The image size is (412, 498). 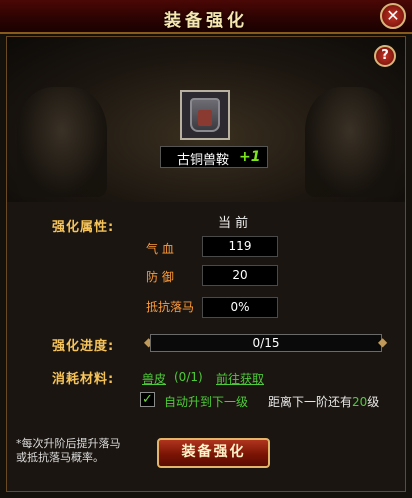 What do you see at coordinates (68, 443) in the screenshot?
I see `note-line-1: *每次升阶后提升落马` at bounding box center [68, 443].